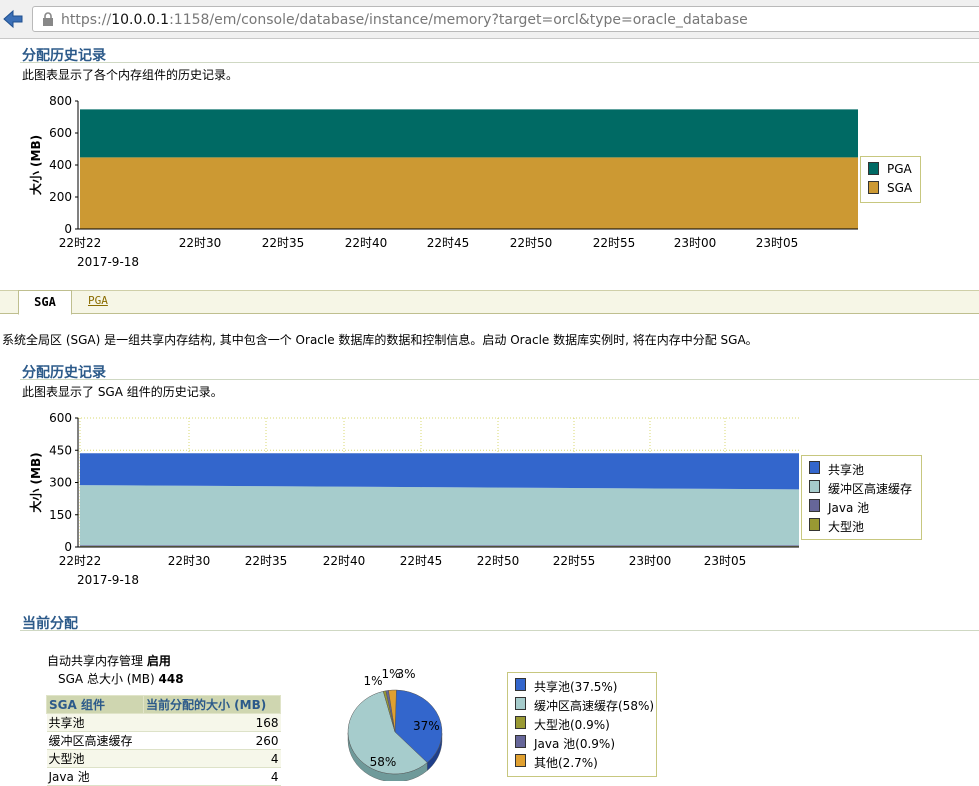 This screenshot has height=786, width=979. I want to click on component-size-cell: 4, so click(212, 758).